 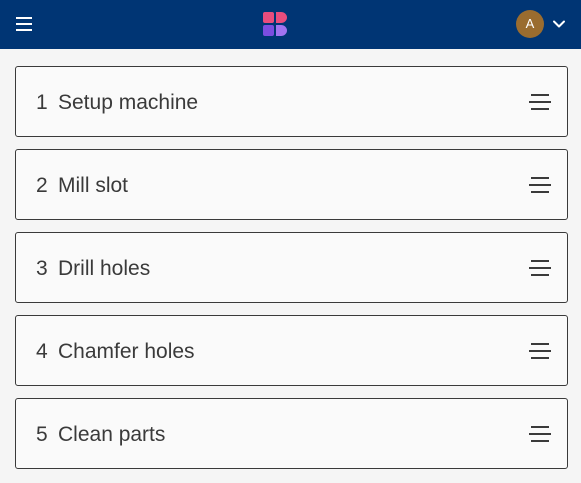 I want to click on step-item: 2 Mill slot, so click(x=291, y=184).